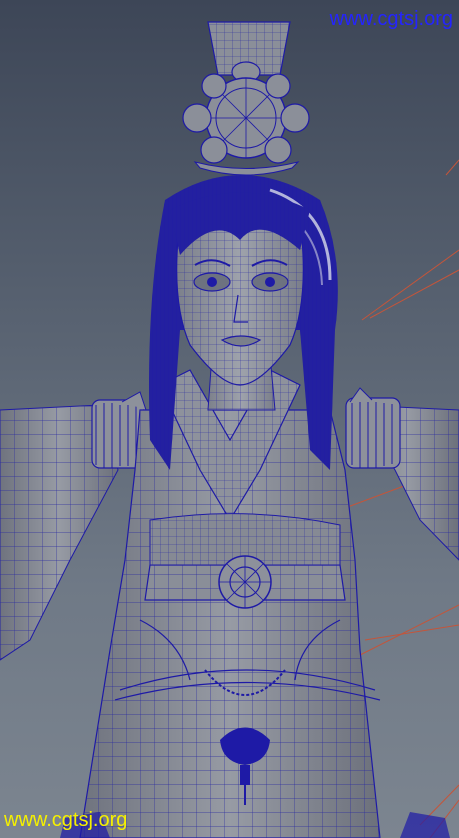 The height and width of the screenshot is (838, 459). What do you see at coordinates (245, 561) in the screenshot?
I see `belt` at bounding box center [245, 561].